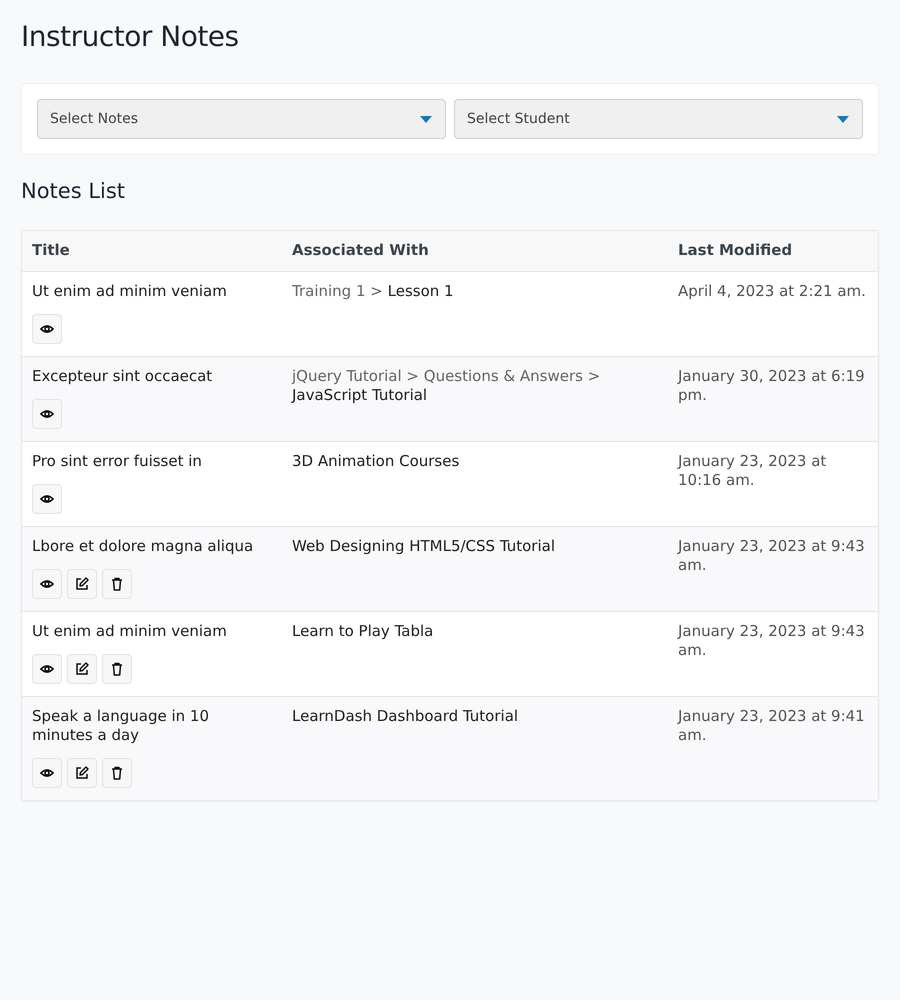 The width and height of the screenshot is (900, 1000). What do you see at coordinates (117, 461) in the screenshot?
I see `note-title: Pro sint error fuisset in` at bounding box center [117, 461].